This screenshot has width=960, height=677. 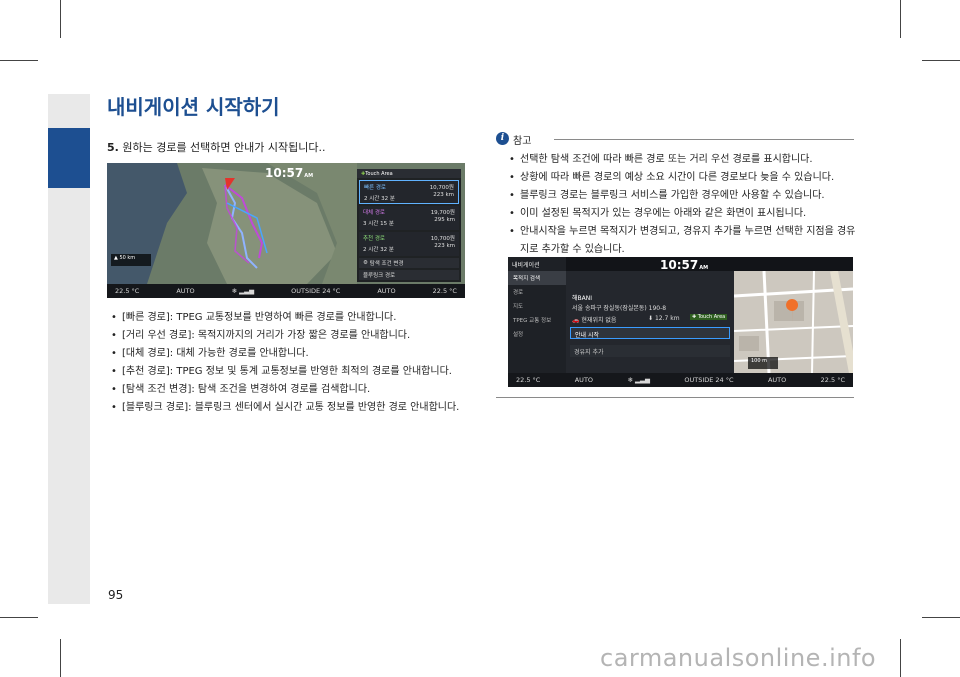 I want to click on change-condition-label: 탐색 조건 변경, so click(x=386, y=264).